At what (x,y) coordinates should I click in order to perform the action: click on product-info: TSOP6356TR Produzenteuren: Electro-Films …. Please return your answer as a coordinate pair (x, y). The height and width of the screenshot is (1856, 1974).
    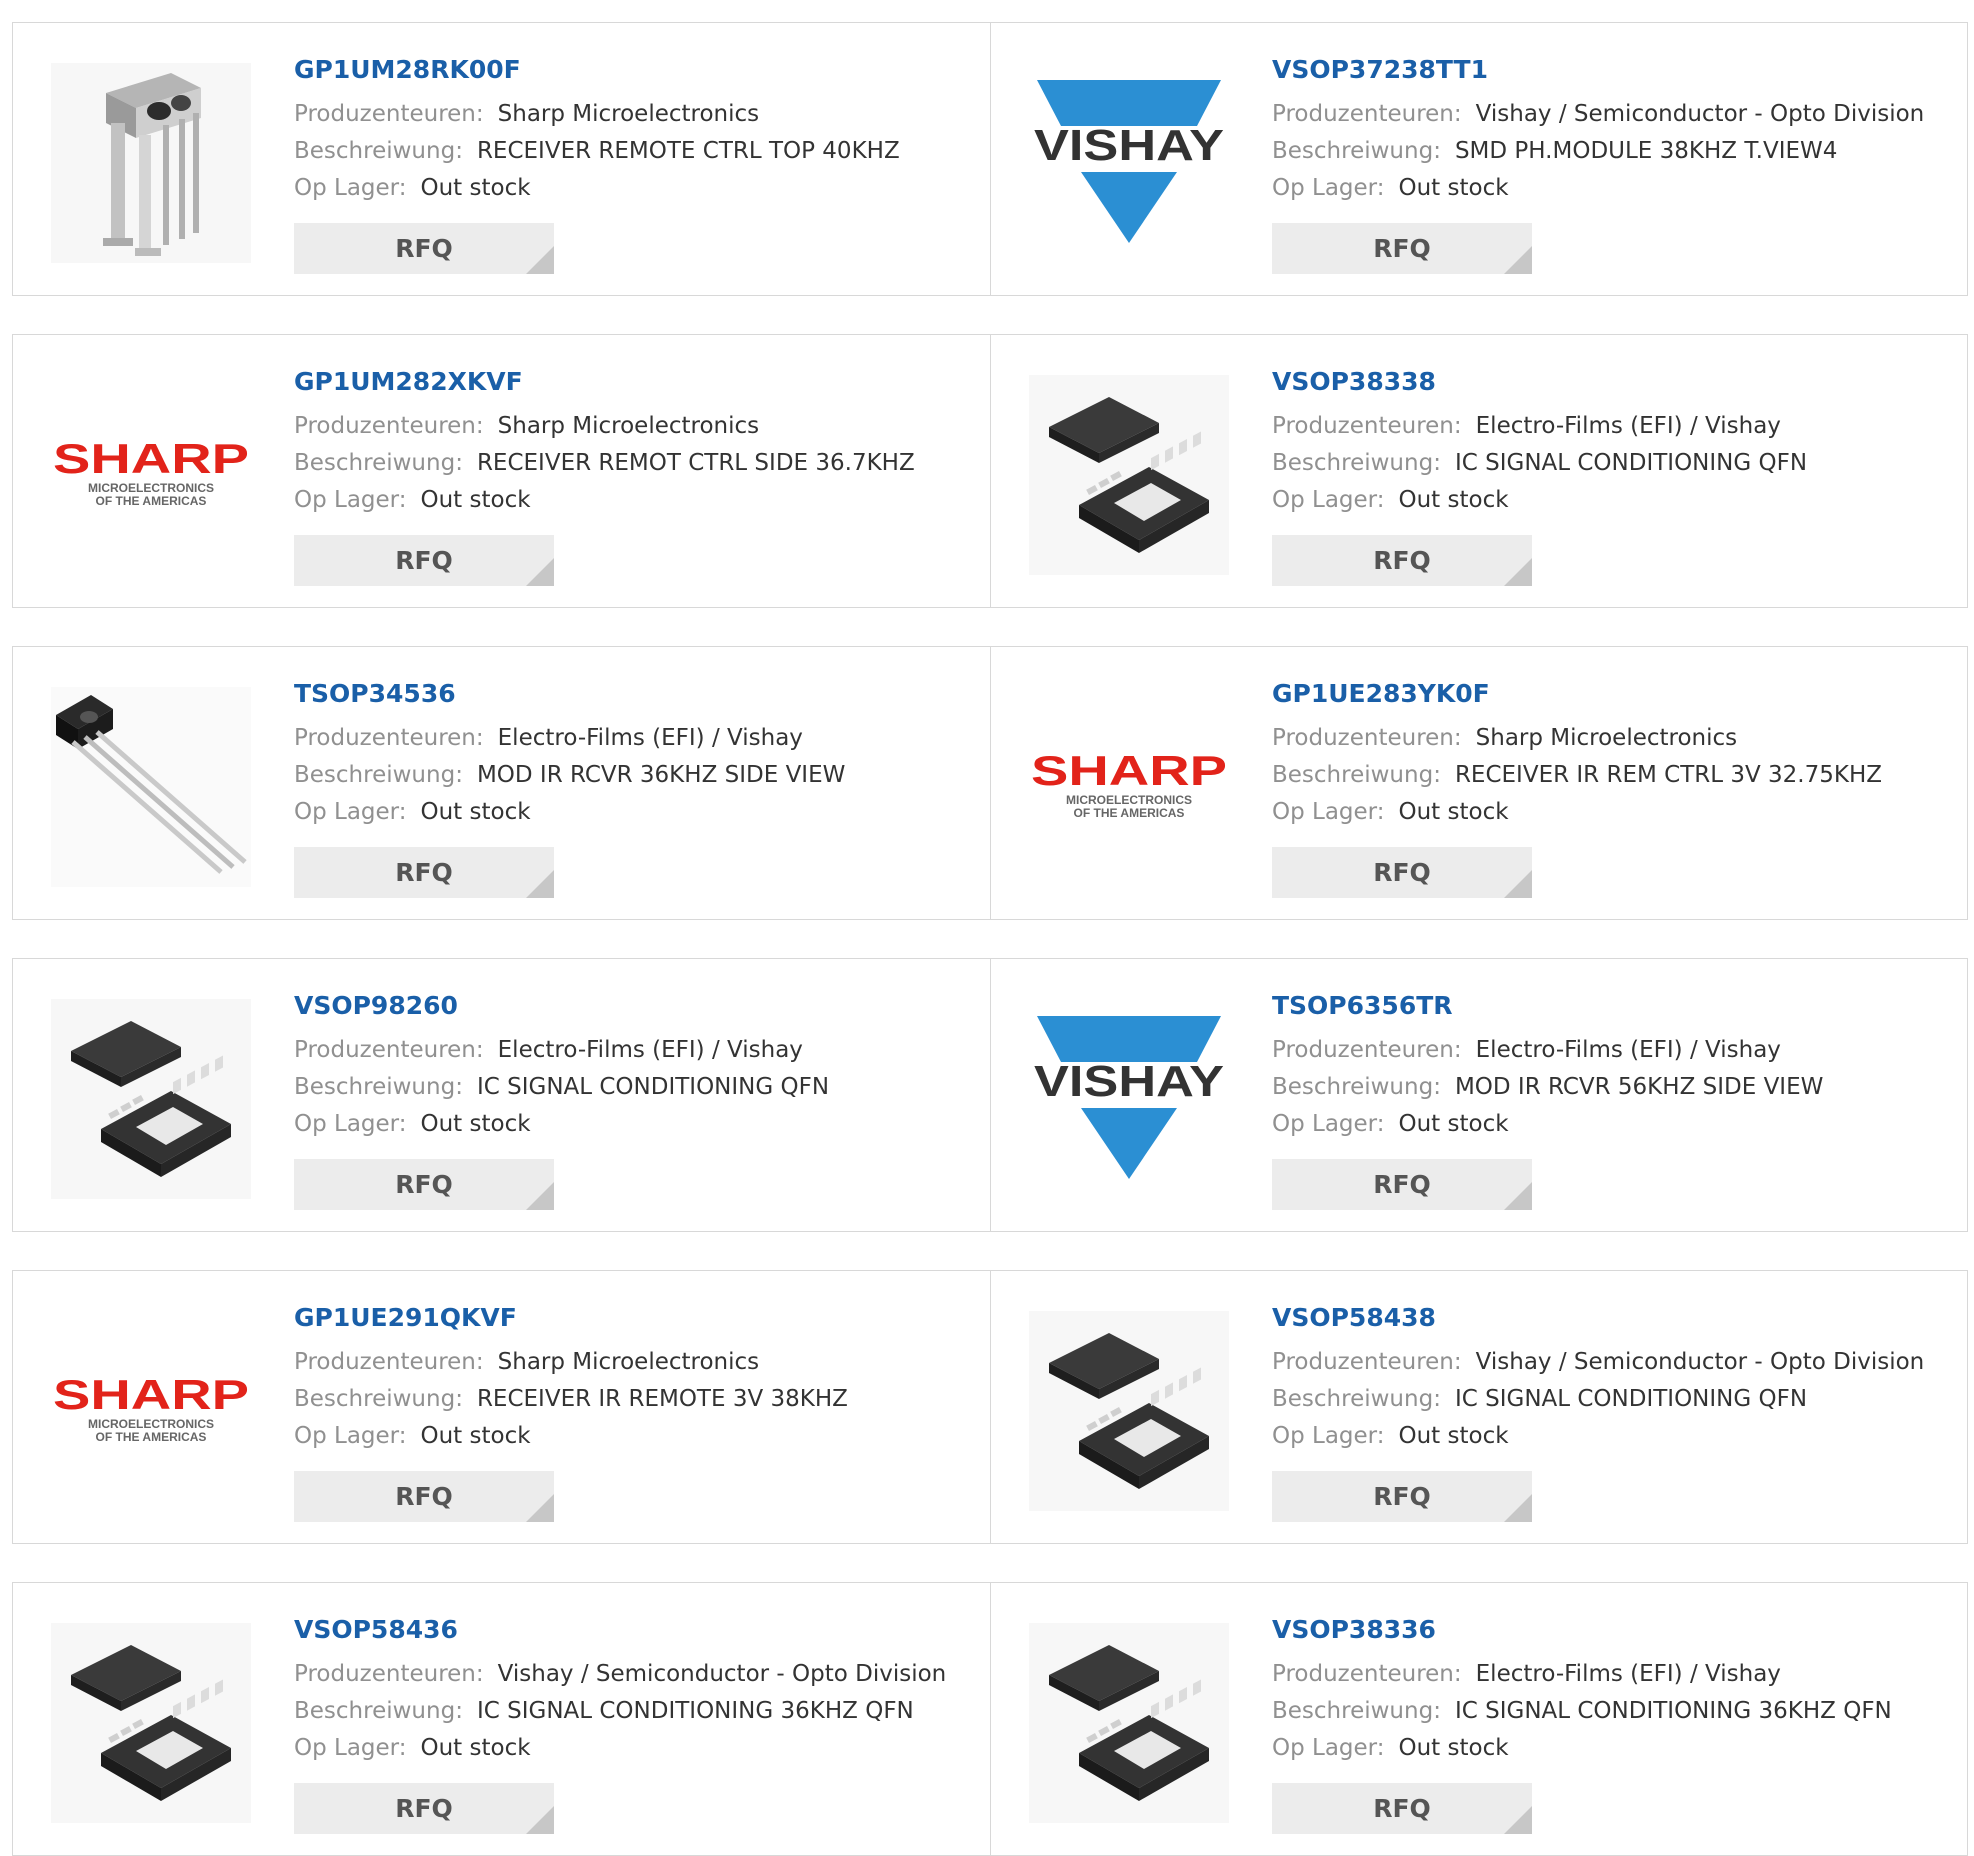
    Looking at the image, I should click on (1614, 1066).